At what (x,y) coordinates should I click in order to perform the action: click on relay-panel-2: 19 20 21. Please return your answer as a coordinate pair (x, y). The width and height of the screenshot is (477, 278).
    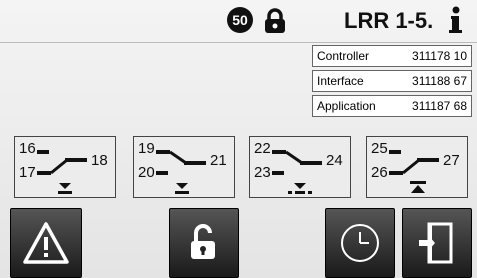
    Looking at the image, I should click on (184, 167).